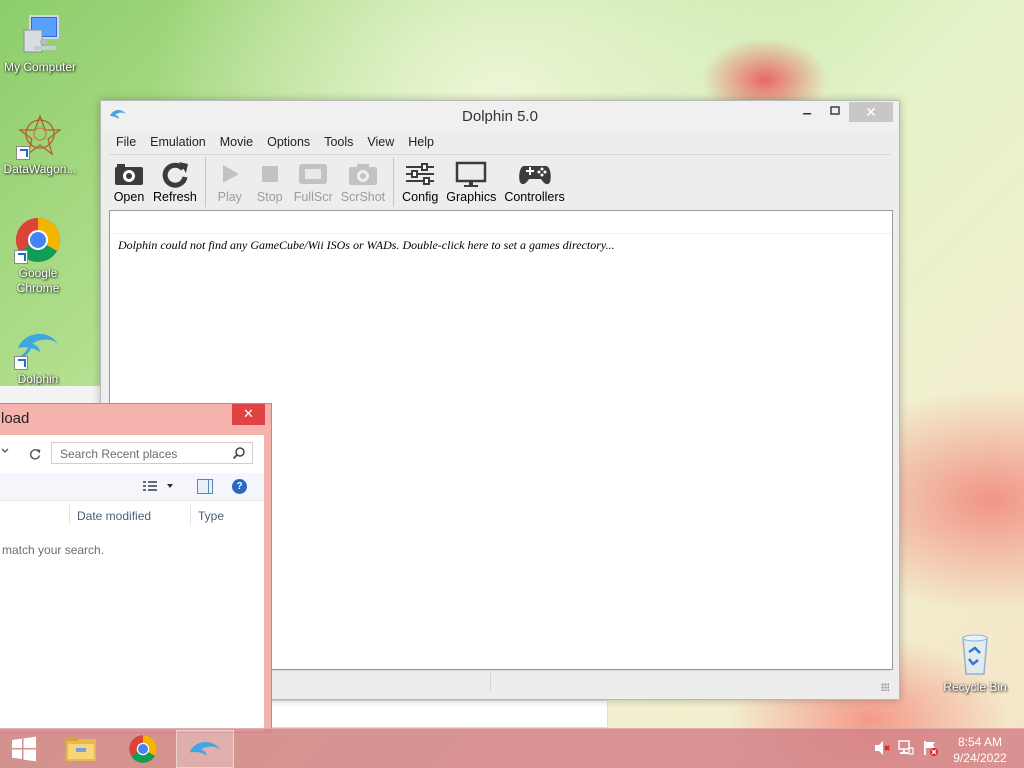 Image resolution: width=1024 pixels, height=768 pixels. Describe the element at coordinates (471, 174) in the screenshot. I see `monitor-icon` at that location.